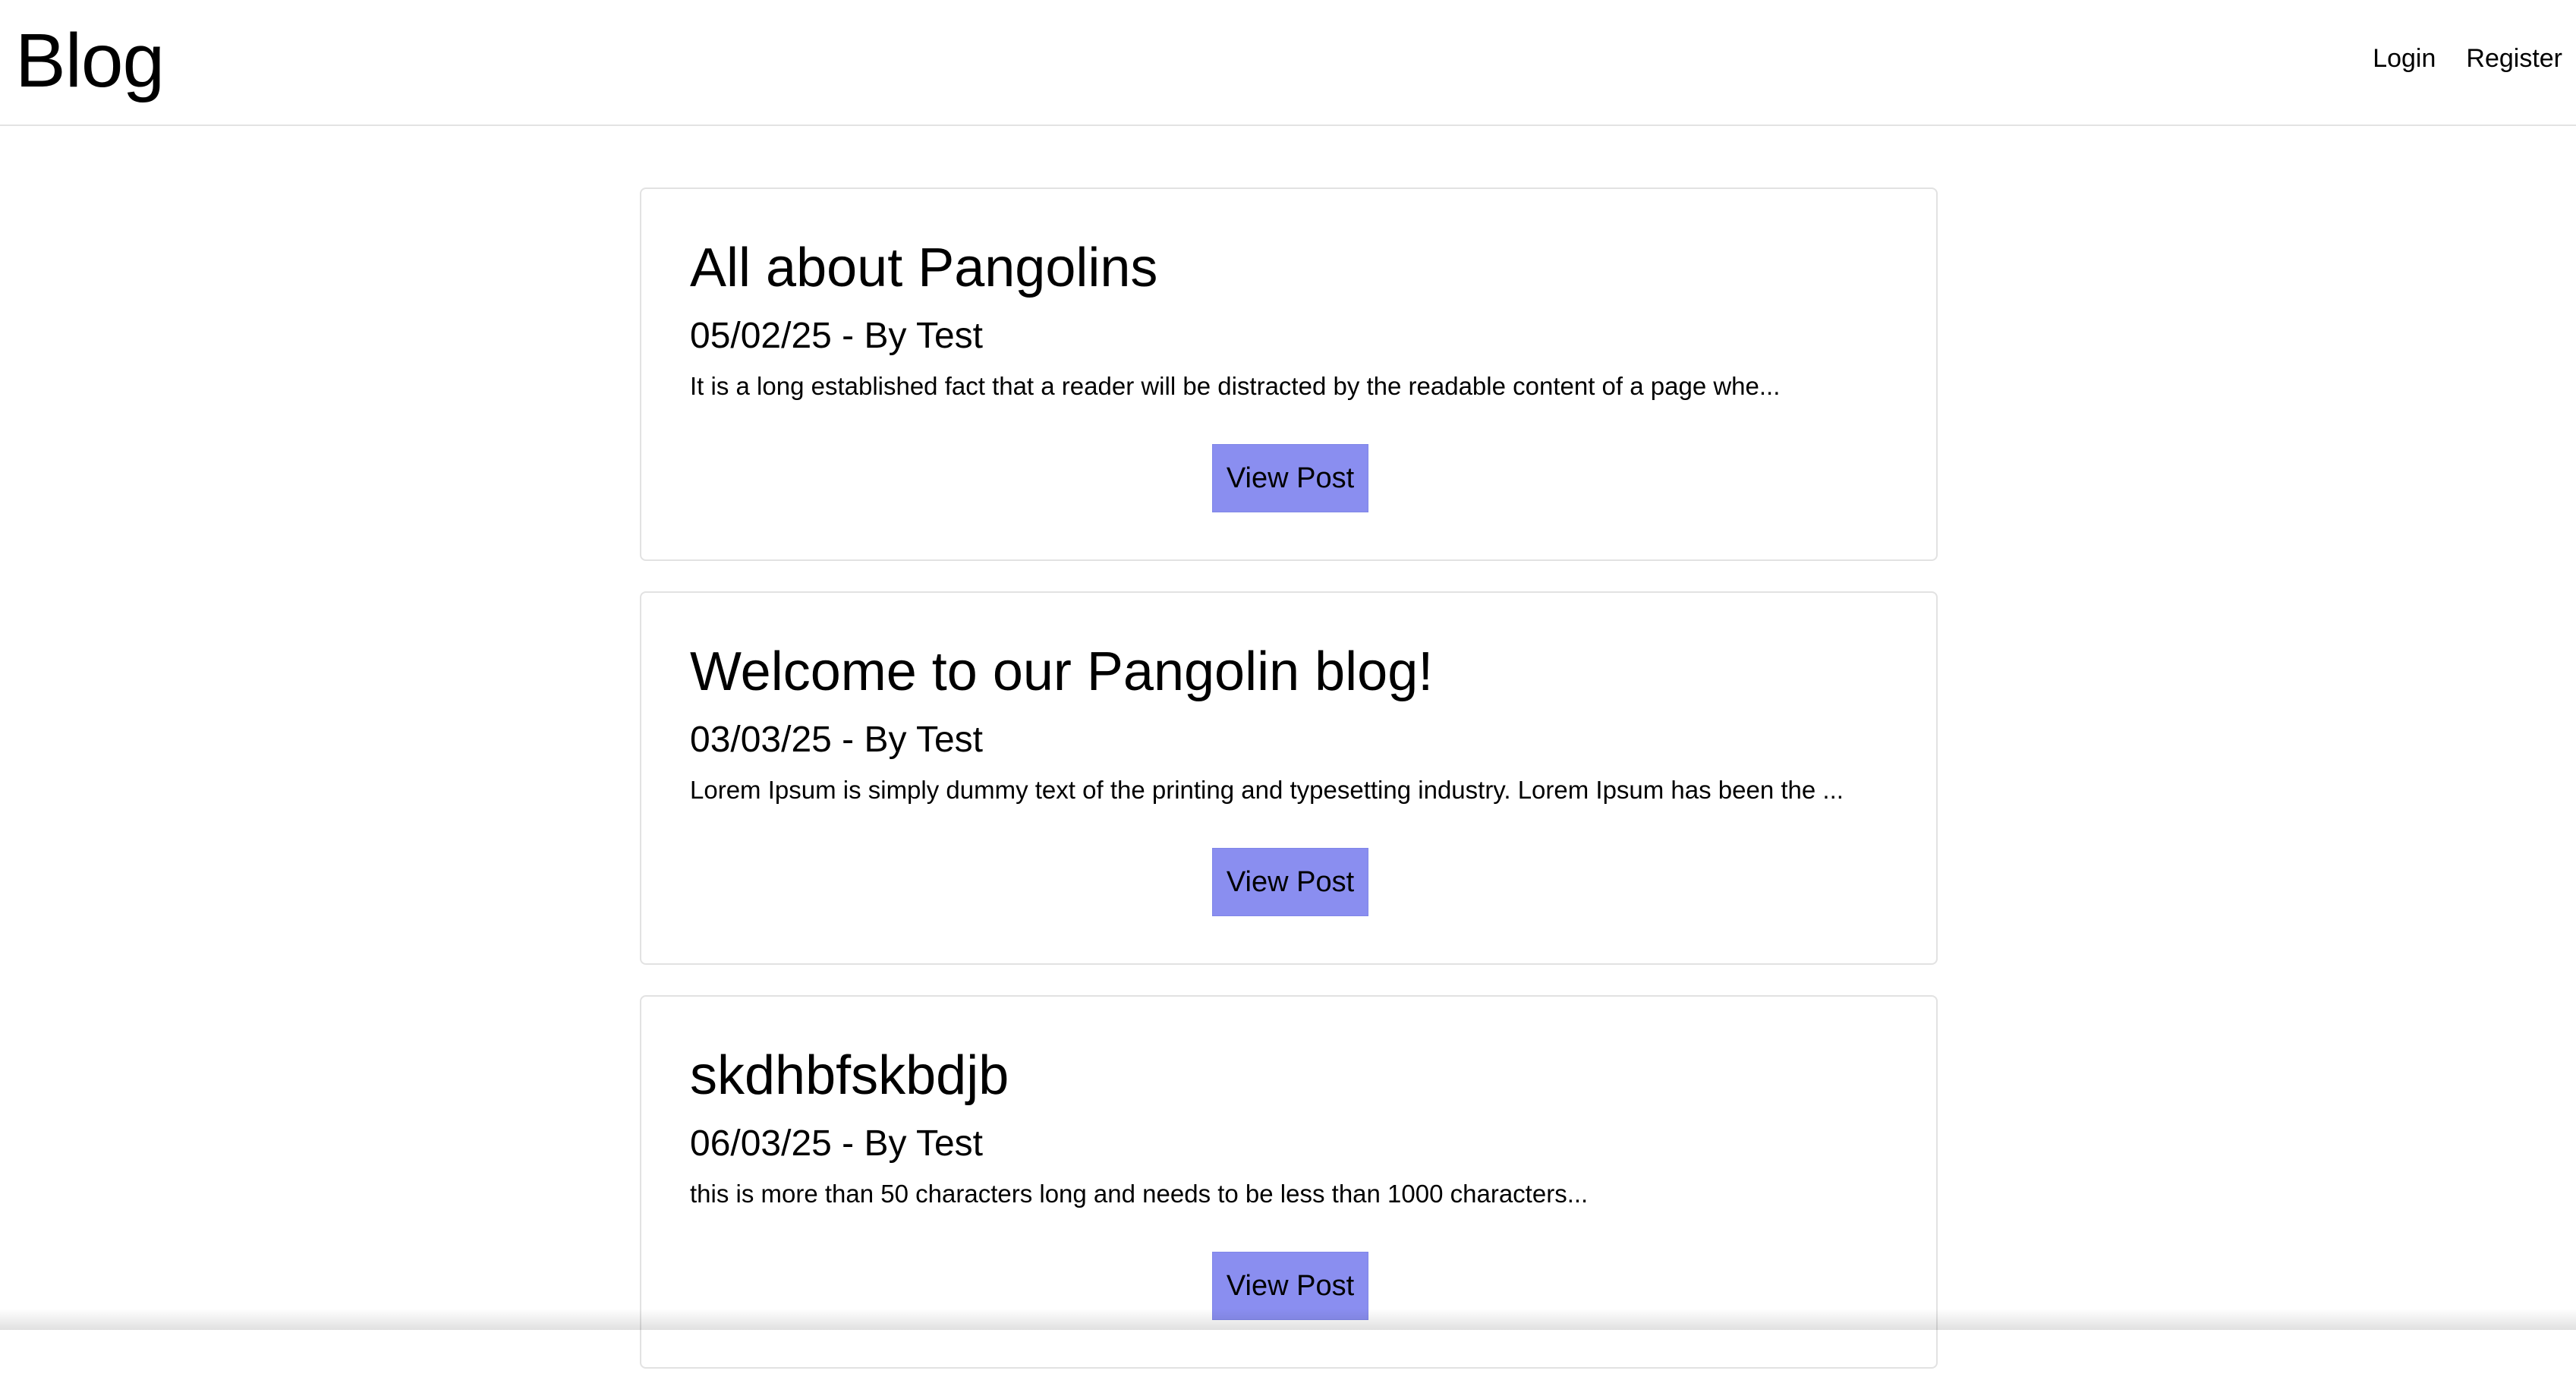  Describe the element at coordinates (924, 268) in the screenshot. I see `post-title: All about Pangolins` at that location.